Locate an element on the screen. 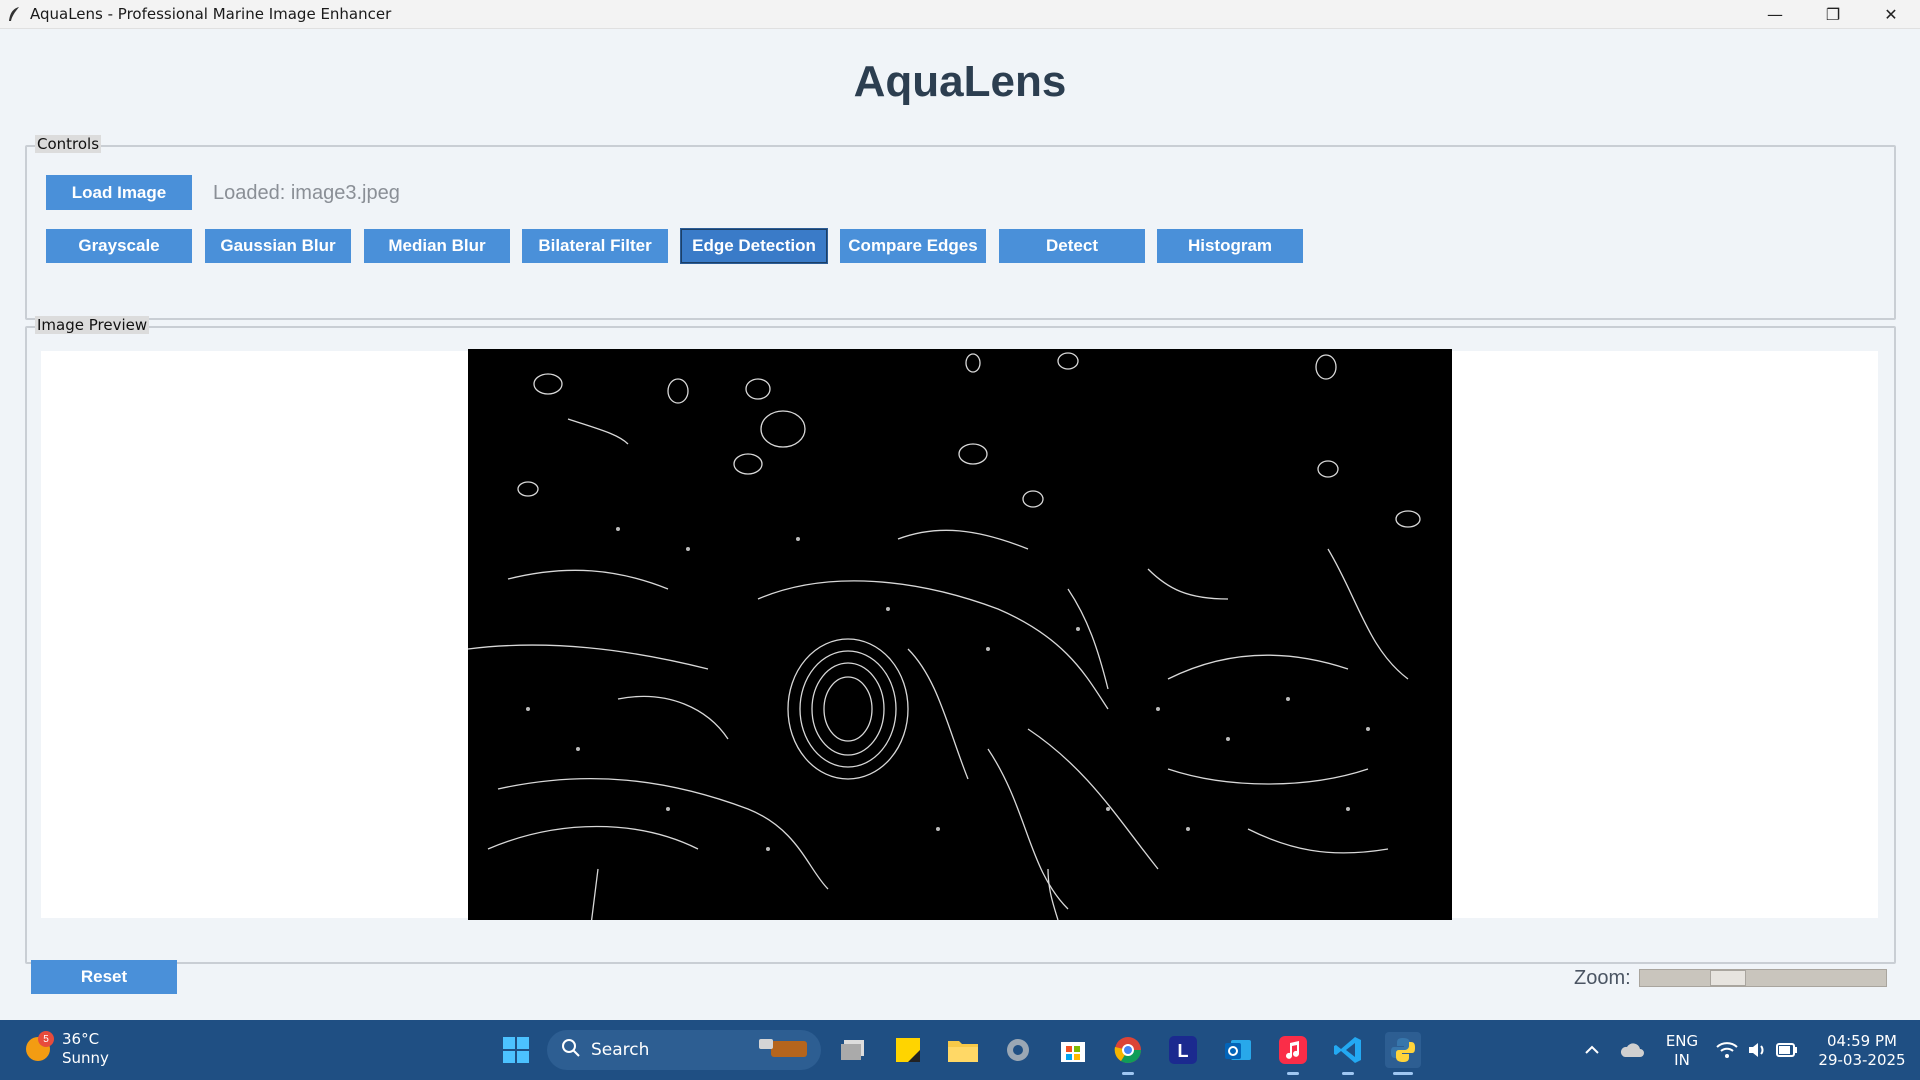 This screenshot has width=1920, height=1080. loaded-status: Loaded: image3.jpeg is located at coordinates (306, 193).